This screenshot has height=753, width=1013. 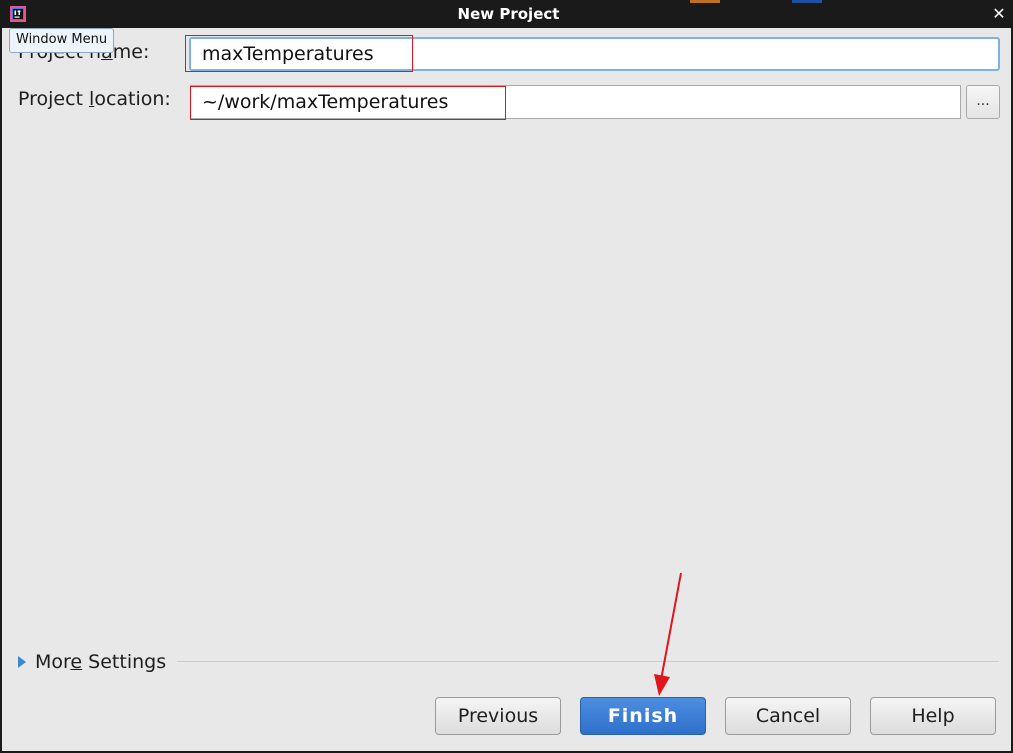 I want to click on cancel-button: Cancel, so click(x=788, y=716).